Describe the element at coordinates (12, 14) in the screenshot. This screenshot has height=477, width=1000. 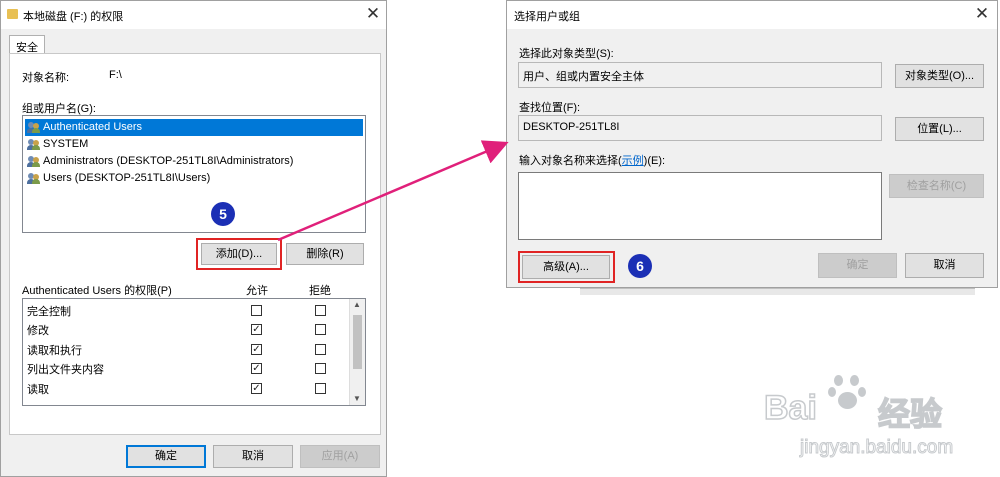
I see `folder-icon` at that location.